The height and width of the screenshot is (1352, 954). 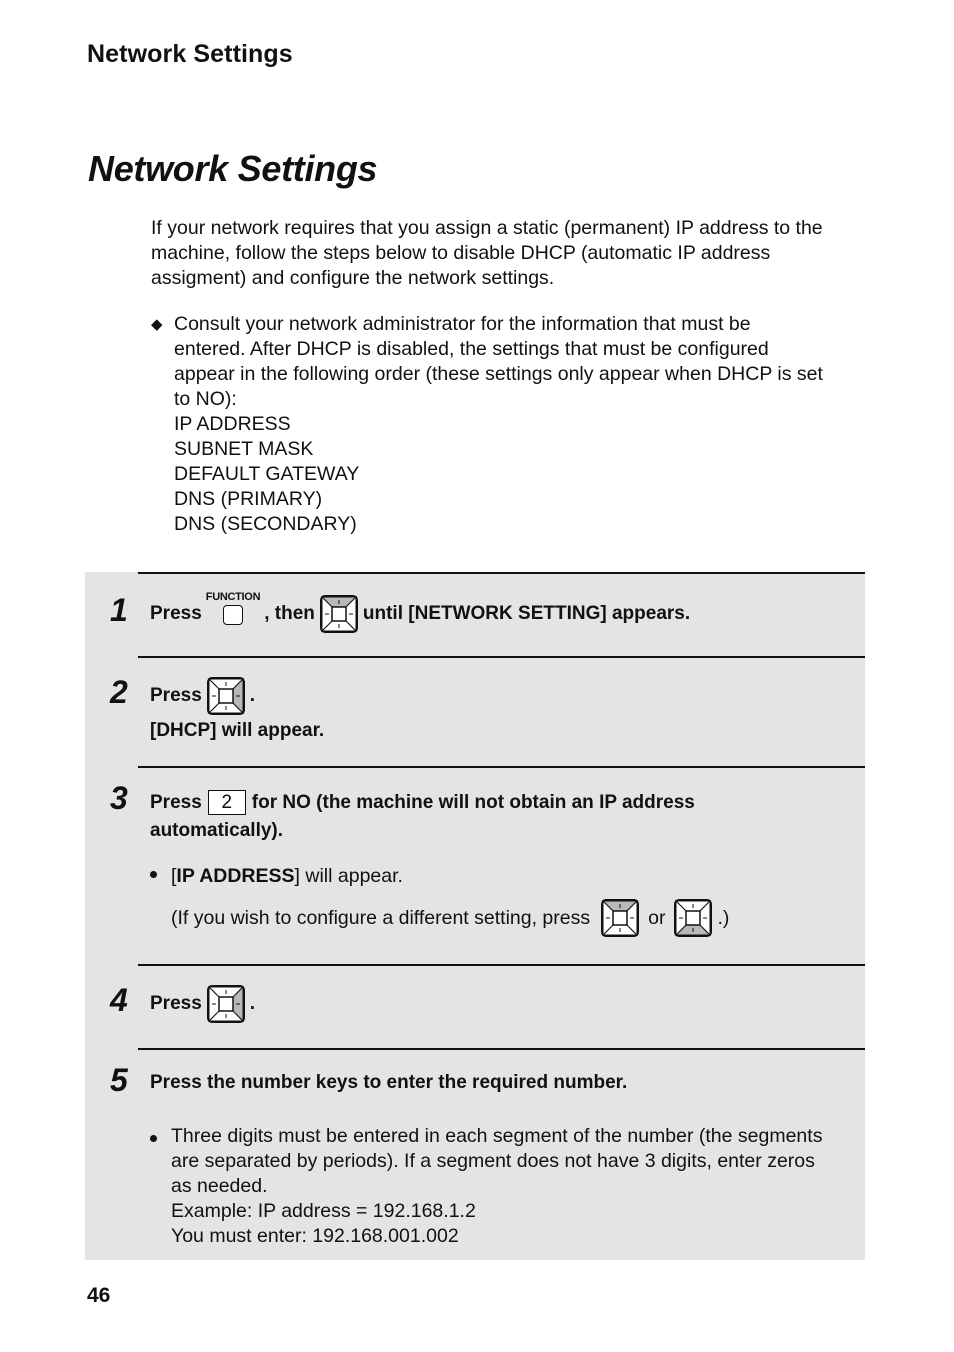 What do you see at coordinates (315, 1236) in the screenshot?
I see `example-line: You must enter: 192.168.001.002` at bounding box center [315, 1236].